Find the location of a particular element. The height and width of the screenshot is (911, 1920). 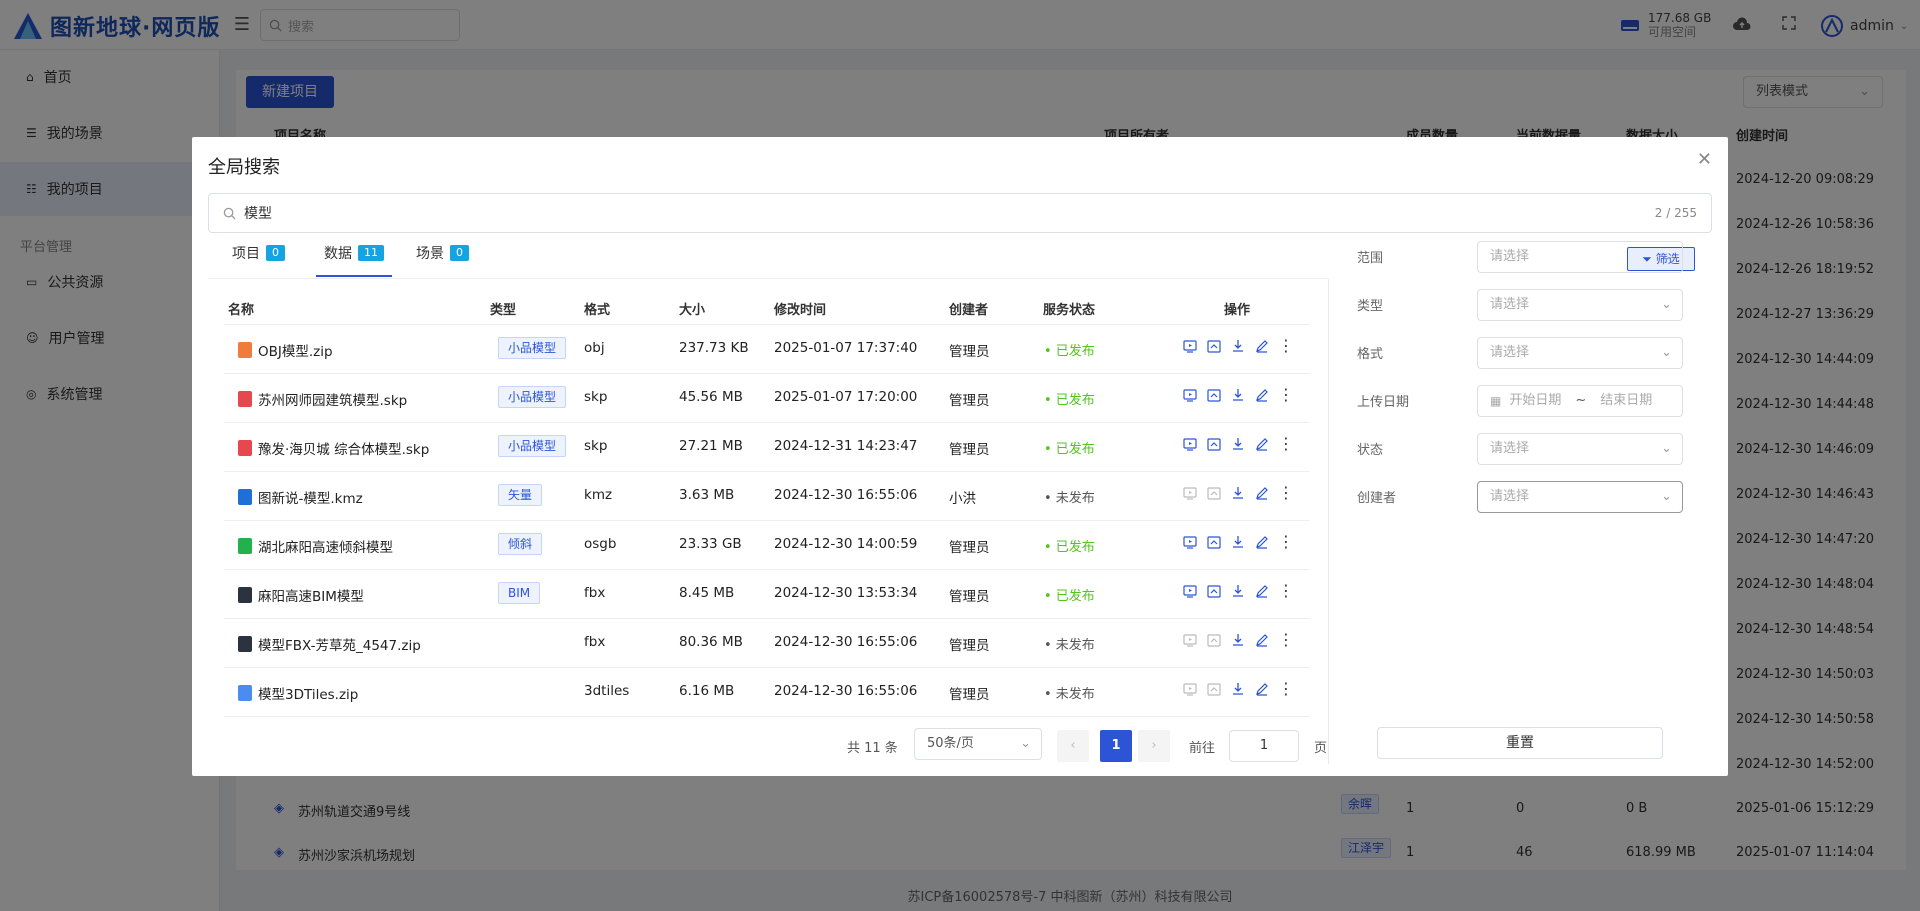

modified-time: 2024-12-30 13:53:34 is located at coordinates (846, 593).